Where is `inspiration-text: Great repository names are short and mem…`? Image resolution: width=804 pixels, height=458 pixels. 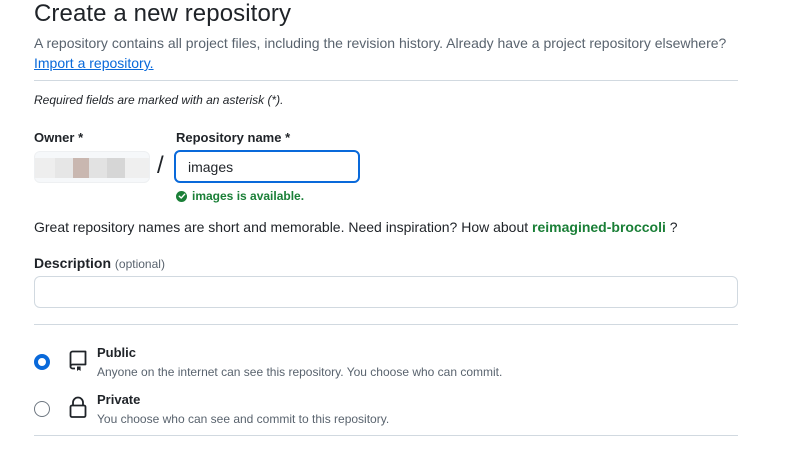
inspiration-text: Great repository names are short and mem… is located at coordinates (281, 227).